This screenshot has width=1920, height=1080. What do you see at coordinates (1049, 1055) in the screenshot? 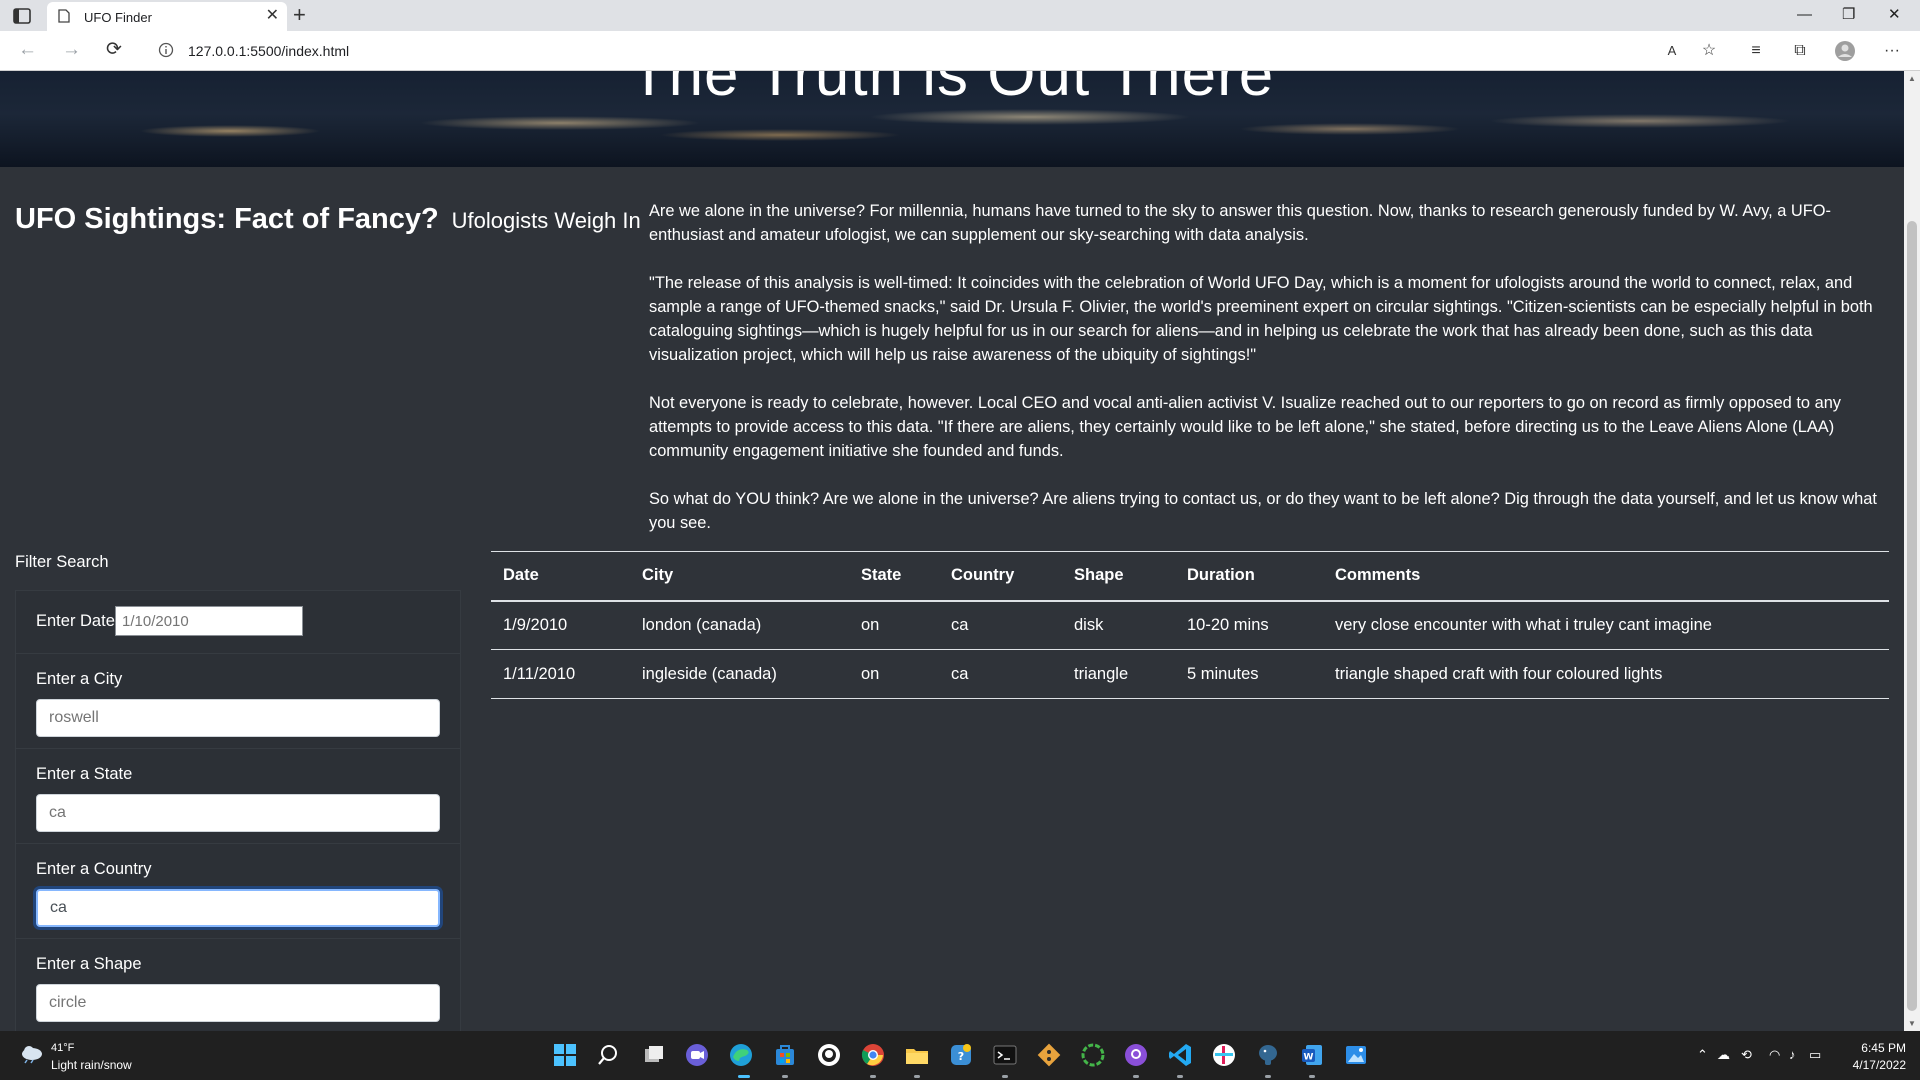
I see `git-icon` at bounding box center [1049, 1055].